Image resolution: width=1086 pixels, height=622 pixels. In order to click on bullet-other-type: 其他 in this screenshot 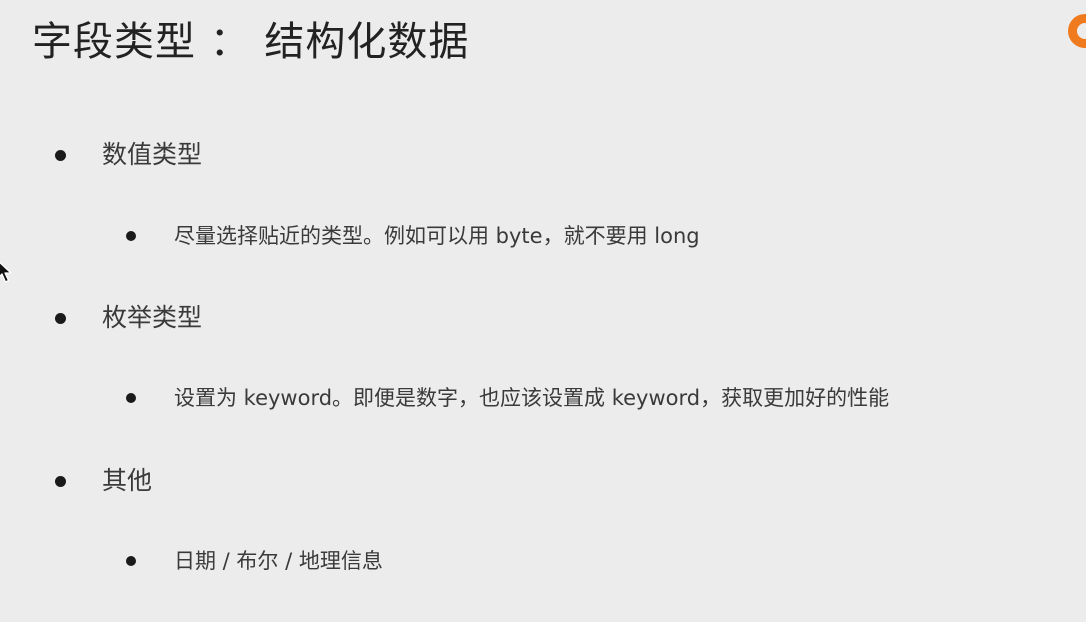, I will do `click(103, 481)`.